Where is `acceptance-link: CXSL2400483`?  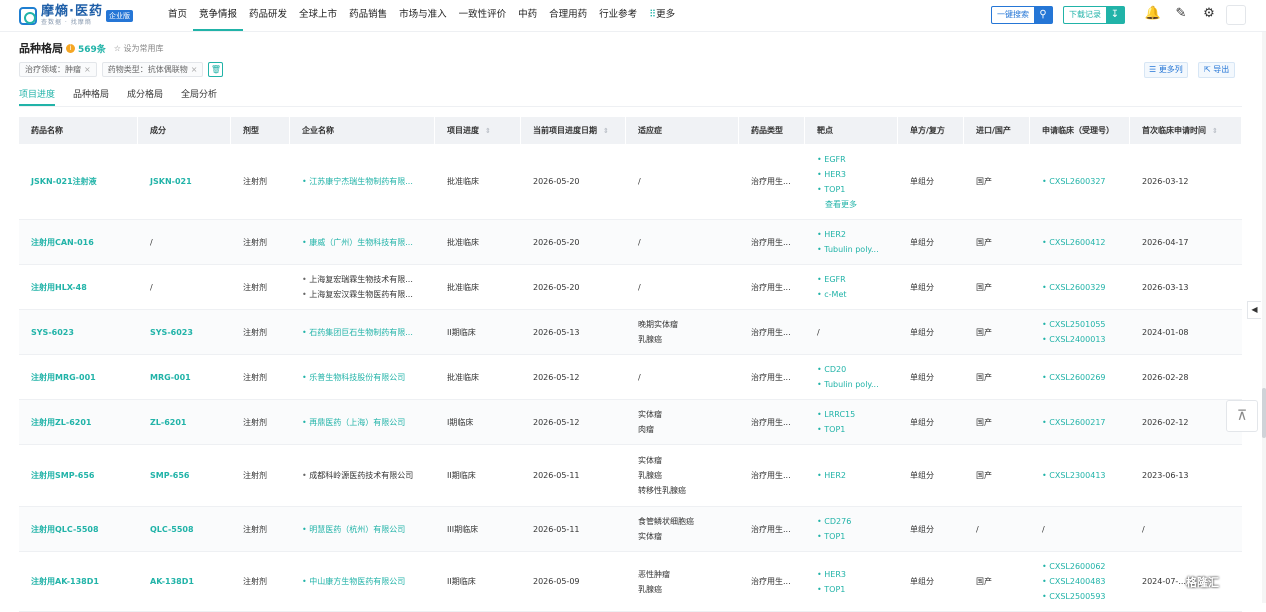
acceptance-link: CXSL2400483 is located at coordinates (1086, 581).